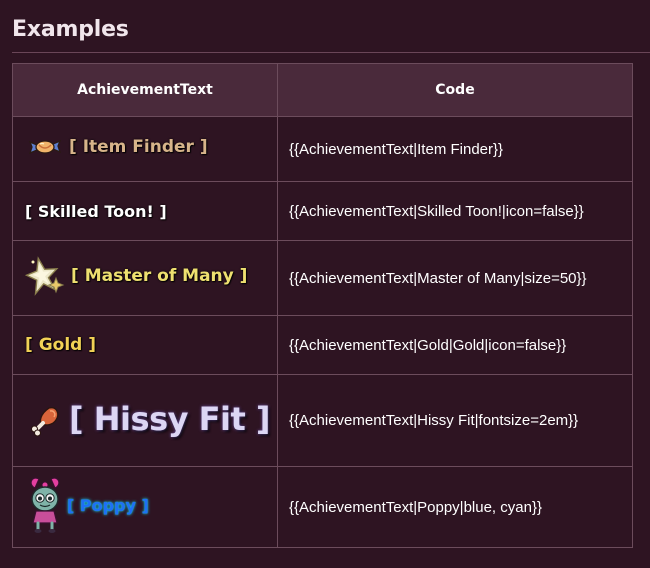 The width and height of the screenshot is (650, 568). Describe the element at coordinates (455, 149) in the screenshot. I see `code-cell: {{AchievementText|Item Finder}}` at that location.